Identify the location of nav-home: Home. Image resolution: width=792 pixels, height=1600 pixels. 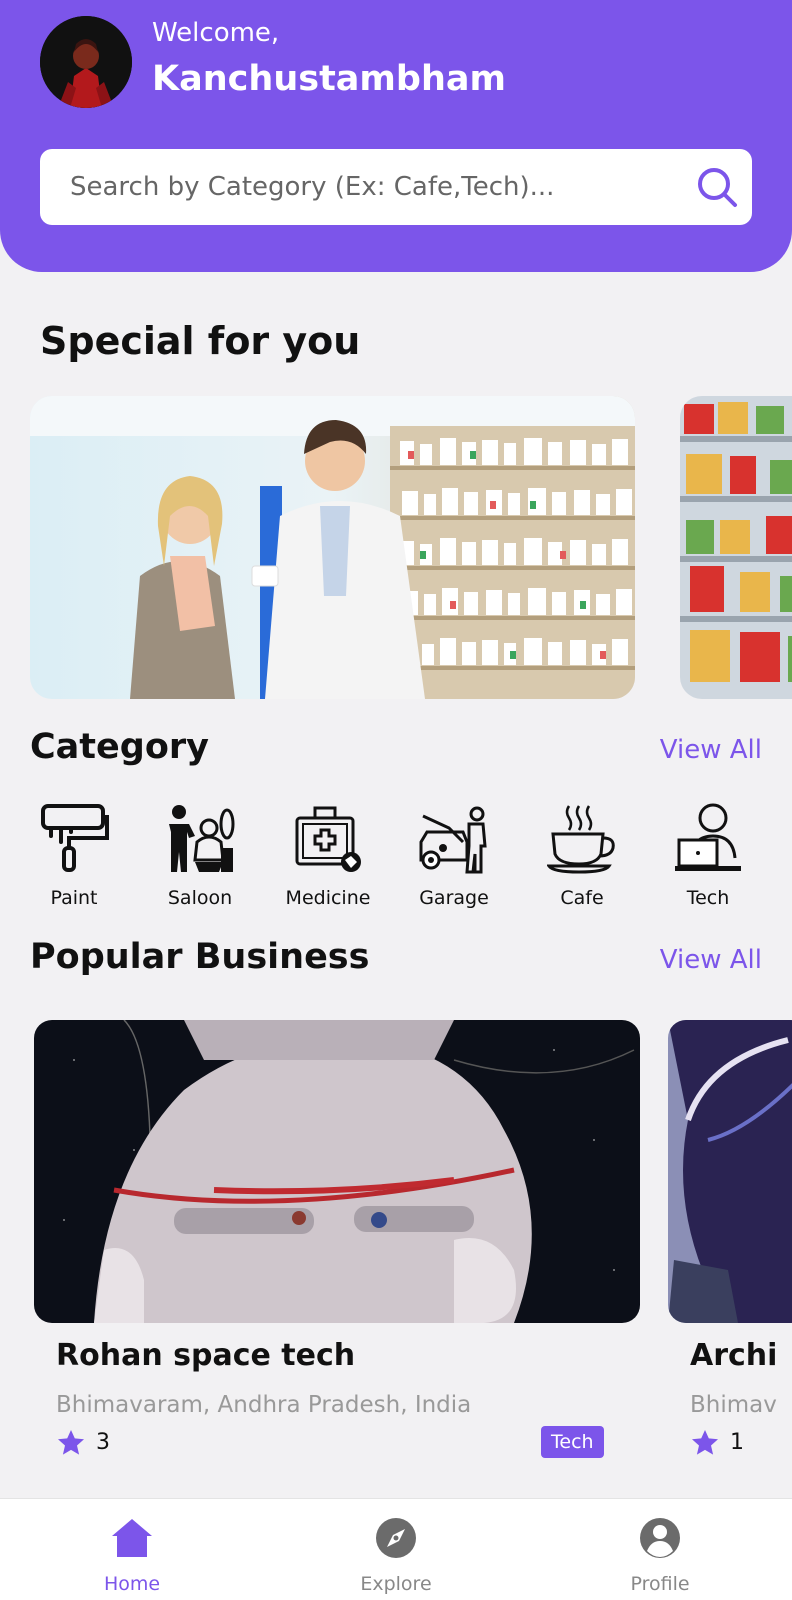
(132, 1549).